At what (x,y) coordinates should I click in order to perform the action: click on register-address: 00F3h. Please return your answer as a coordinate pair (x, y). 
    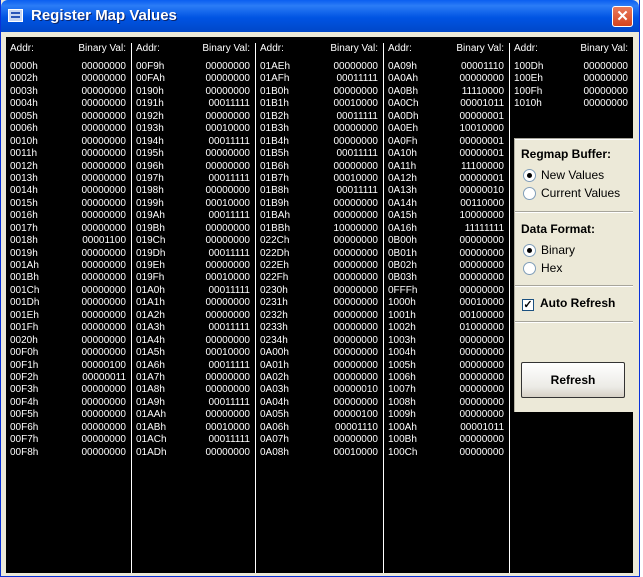
    Looking at the image, I should click on (24, 390).